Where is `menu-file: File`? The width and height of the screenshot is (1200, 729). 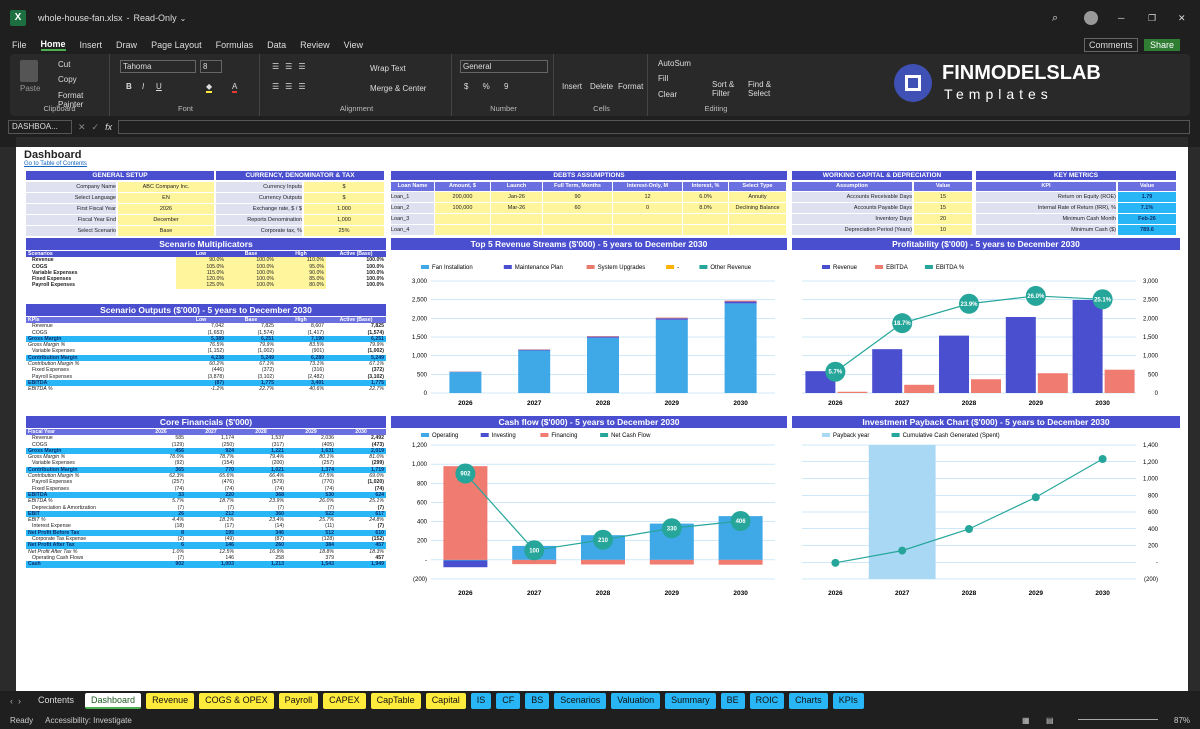 menu-file: File is located at coordinates (19, 45).